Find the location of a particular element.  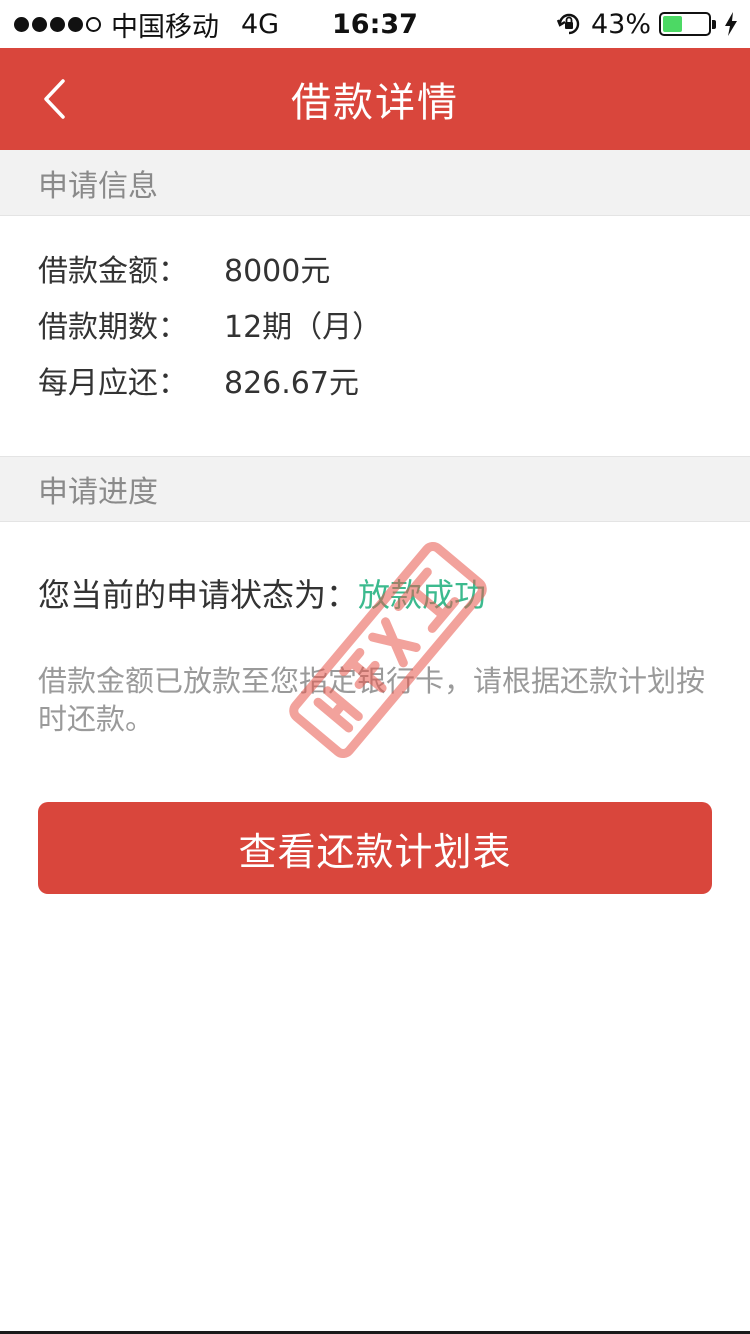

info-row-loan-term: 借款期数： 12期（月） is located at coordinates (210, 324).